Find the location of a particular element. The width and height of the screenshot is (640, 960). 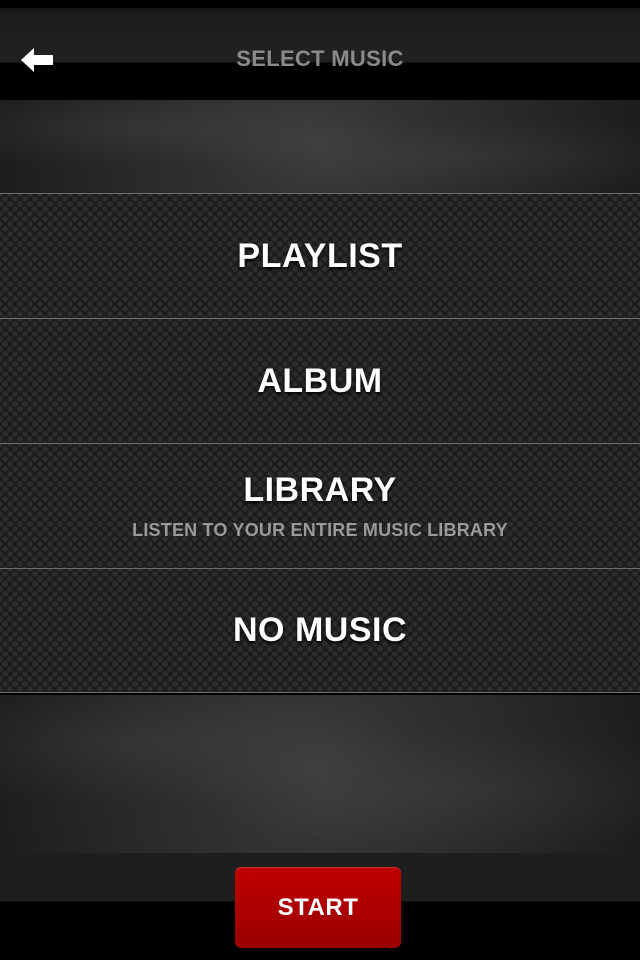

menu-item-label: NO MUSIC is located at coordinates (320, 630).